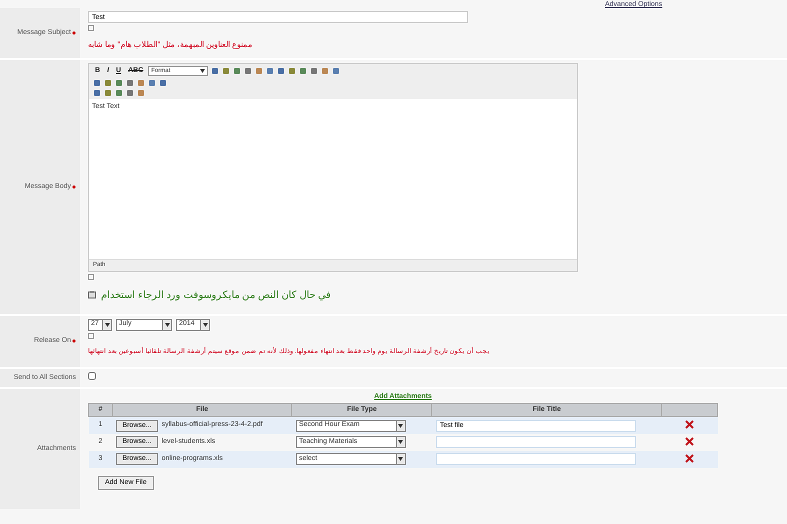 Image resolution: width=787 pixels, height=524 pixels. What do you see at coordinates (216, 295) in the screenshot?
I see `word-paste-note: في حال كان النص من مايكروسوفت ورد الرجاء استخدام` at bounding box center [216, 295].